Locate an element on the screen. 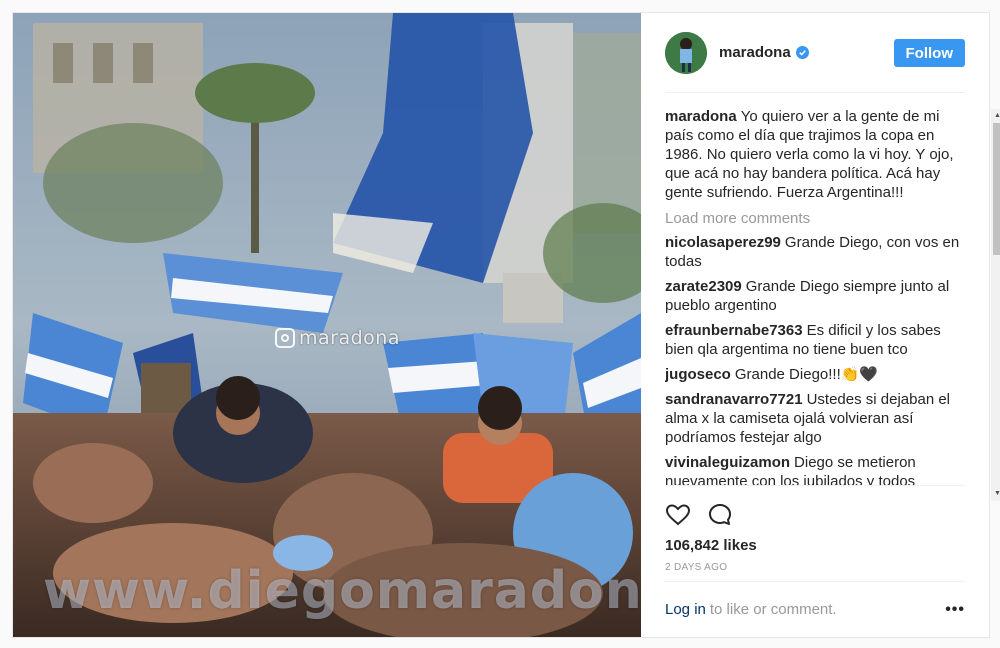 Image resolution: width=1000 pixels, height=648 pixels. comment-button is located at coordinates (720, 515).